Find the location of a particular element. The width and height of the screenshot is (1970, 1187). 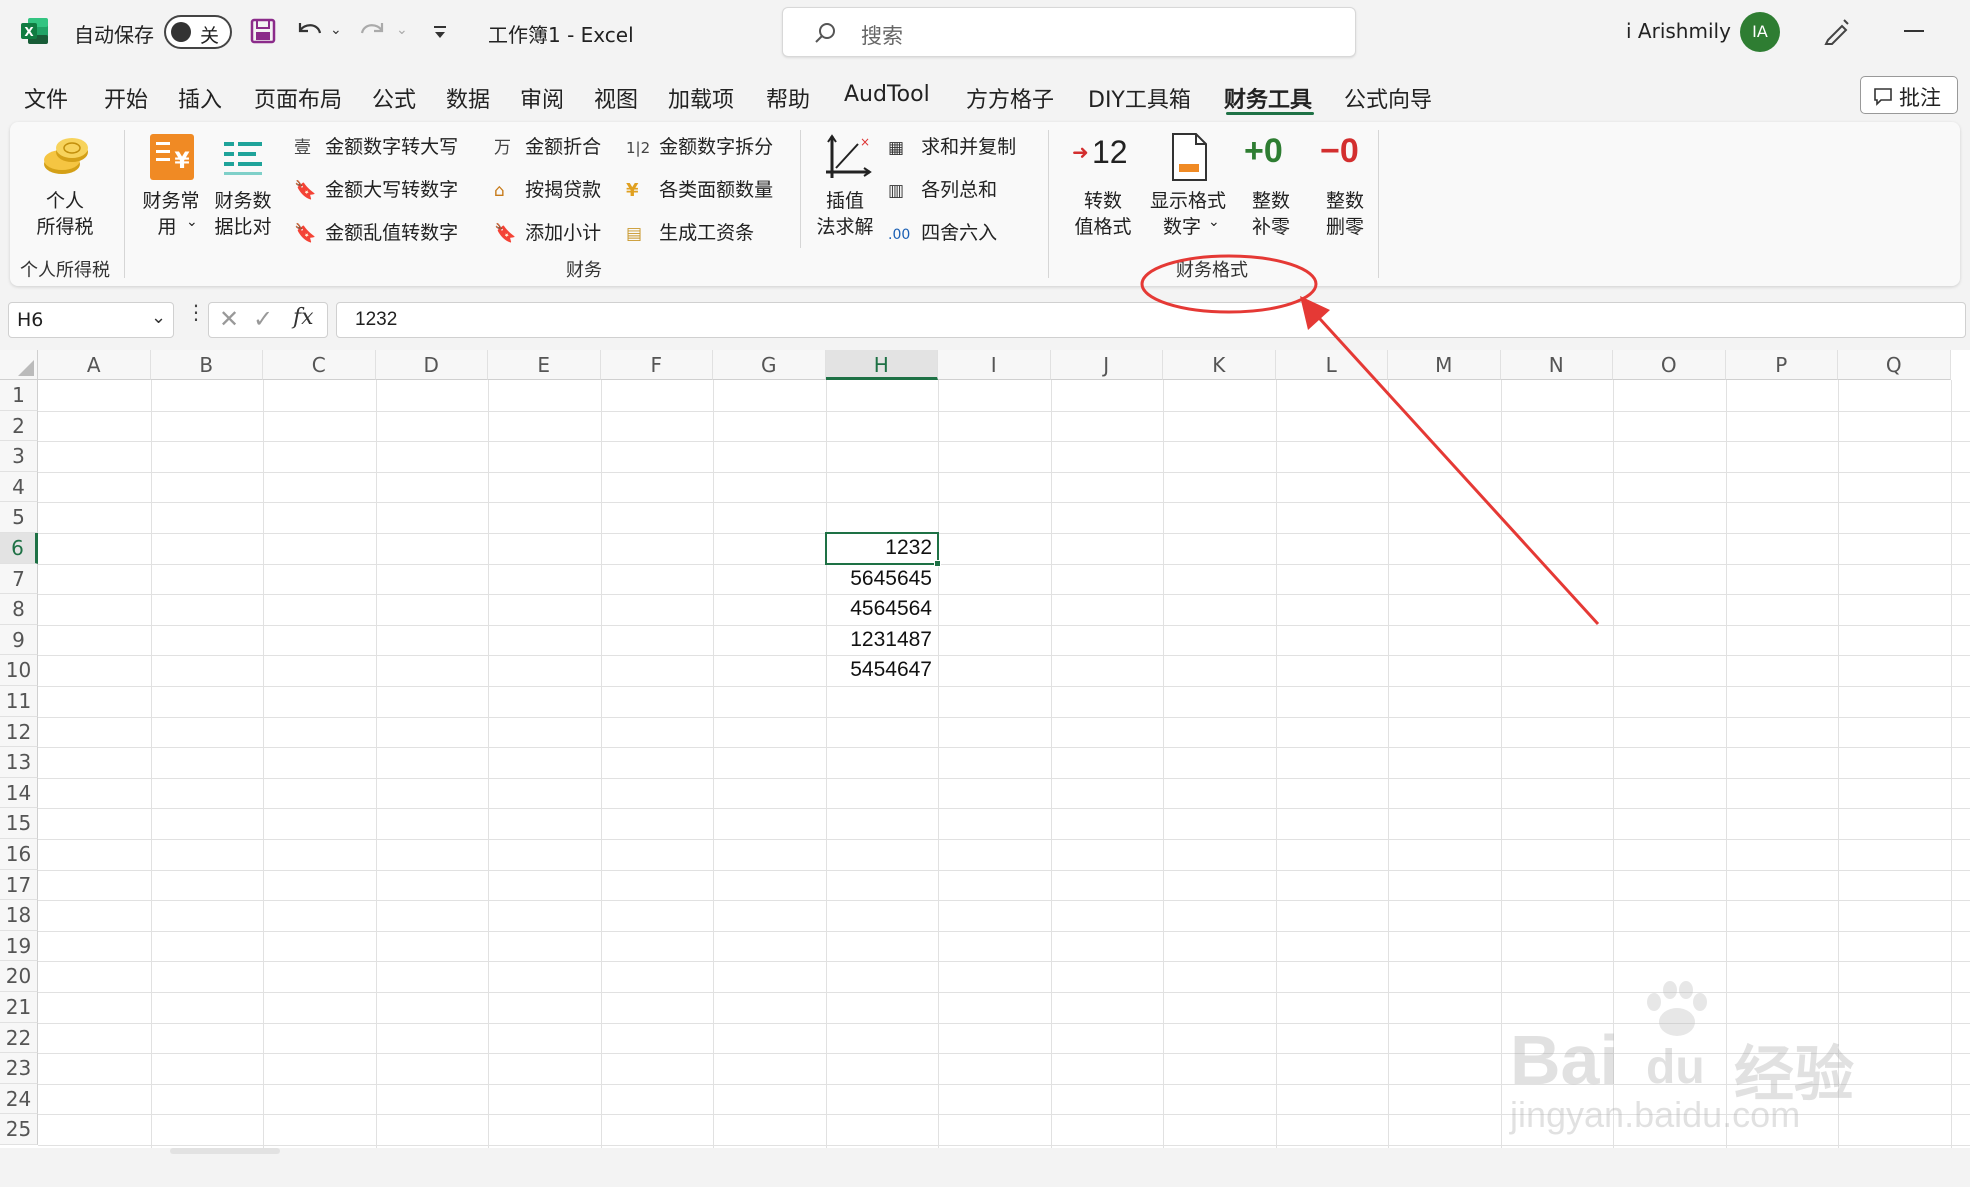

paw-icon is located at coordinates (1675, 1010).